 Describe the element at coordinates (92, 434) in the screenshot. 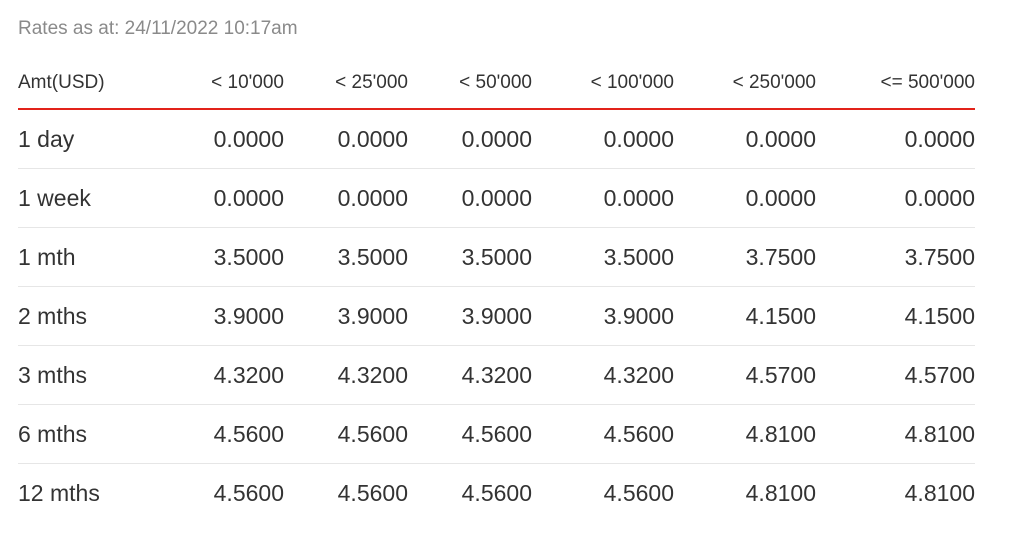

I see `term-label: 6 mths` at that location.